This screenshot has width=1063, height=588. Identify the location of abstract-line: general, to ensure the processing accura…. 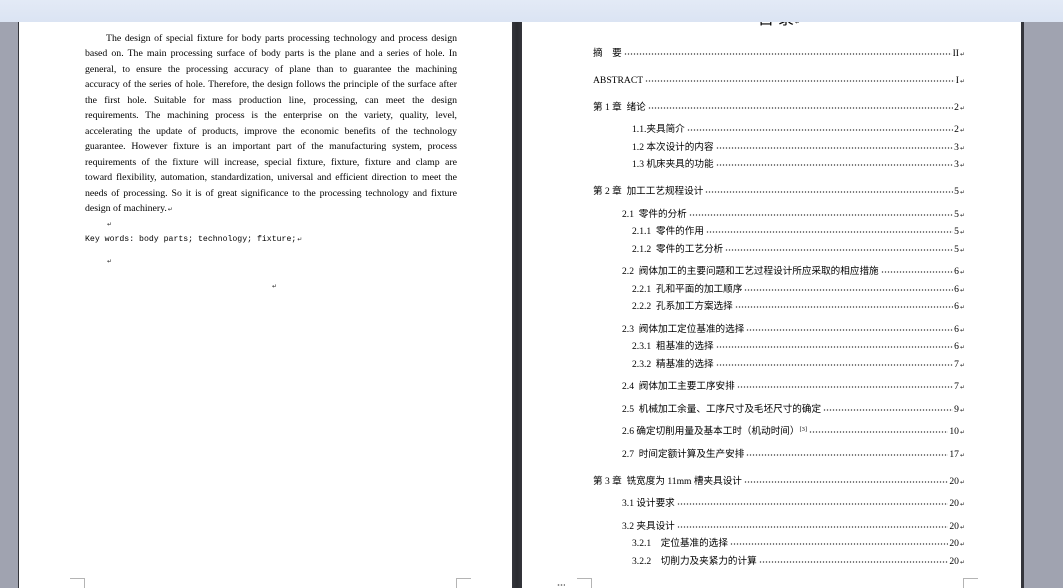
(271, 70).